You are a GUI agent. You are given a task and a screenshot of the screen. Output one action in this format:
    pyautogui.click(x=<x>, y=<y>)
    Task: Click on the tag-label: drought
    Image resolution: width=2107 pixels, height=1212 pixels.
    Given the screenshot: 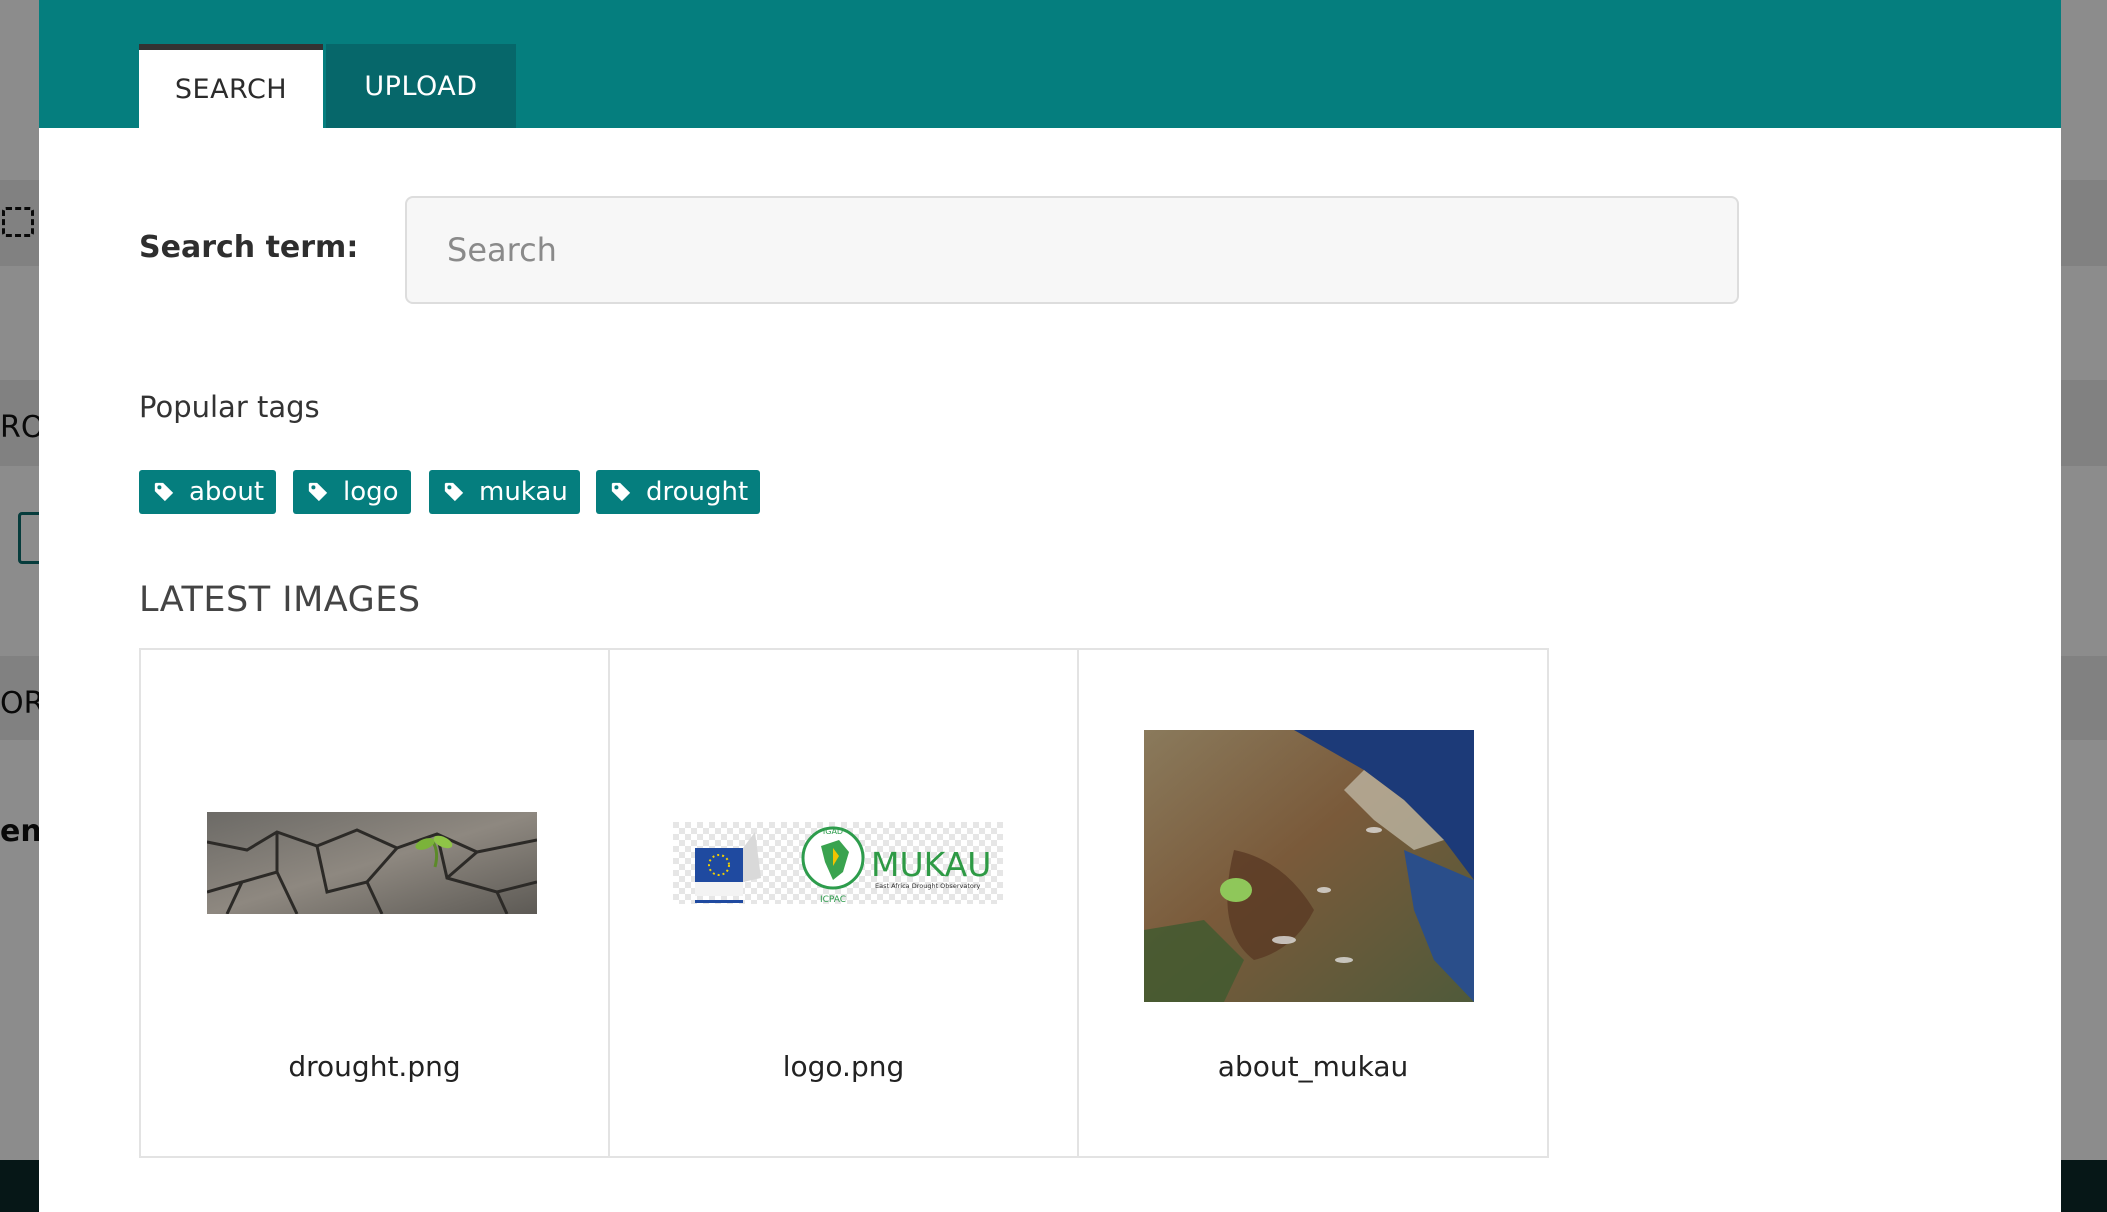 What is the action you would take?
    pyautogui.click(x=697, y=492)
    